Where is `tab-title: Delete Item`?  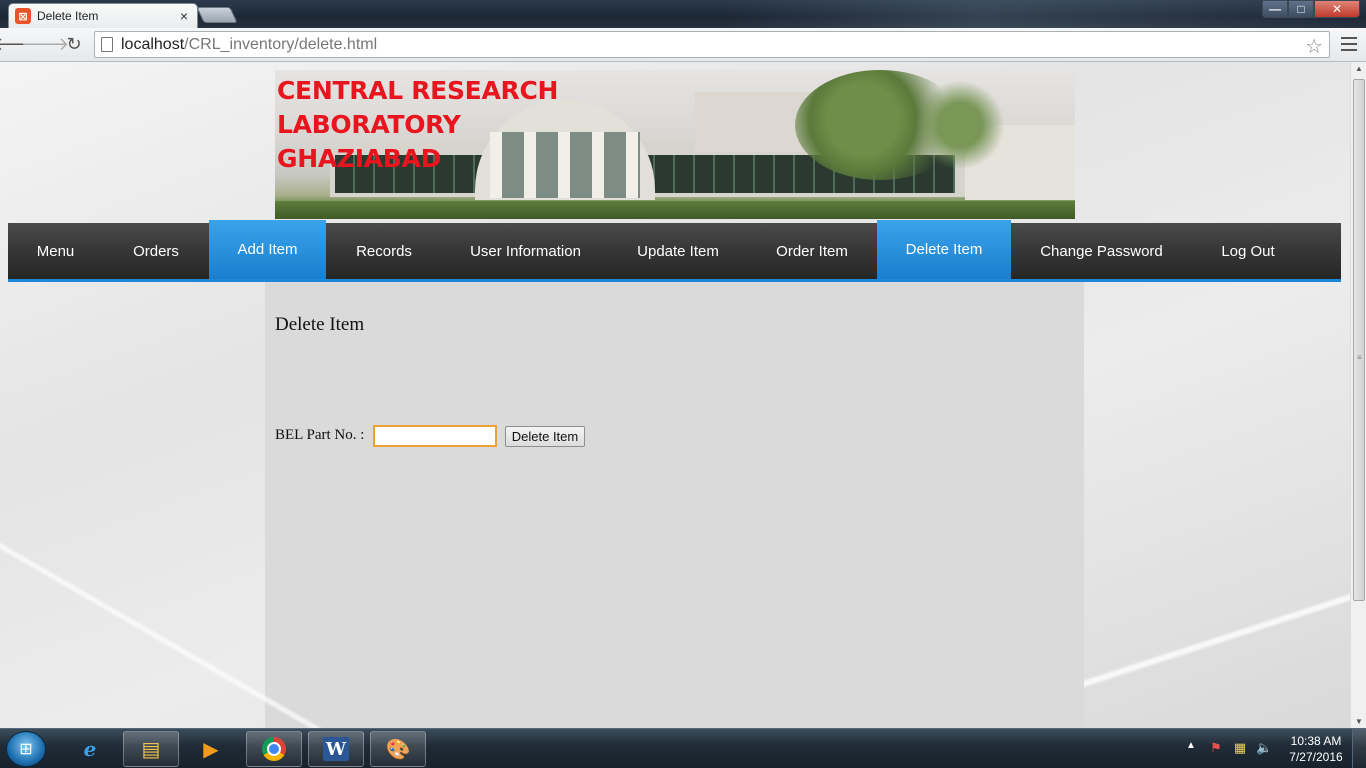 tab-title: Delete Item is located at coordinates (68, 16).